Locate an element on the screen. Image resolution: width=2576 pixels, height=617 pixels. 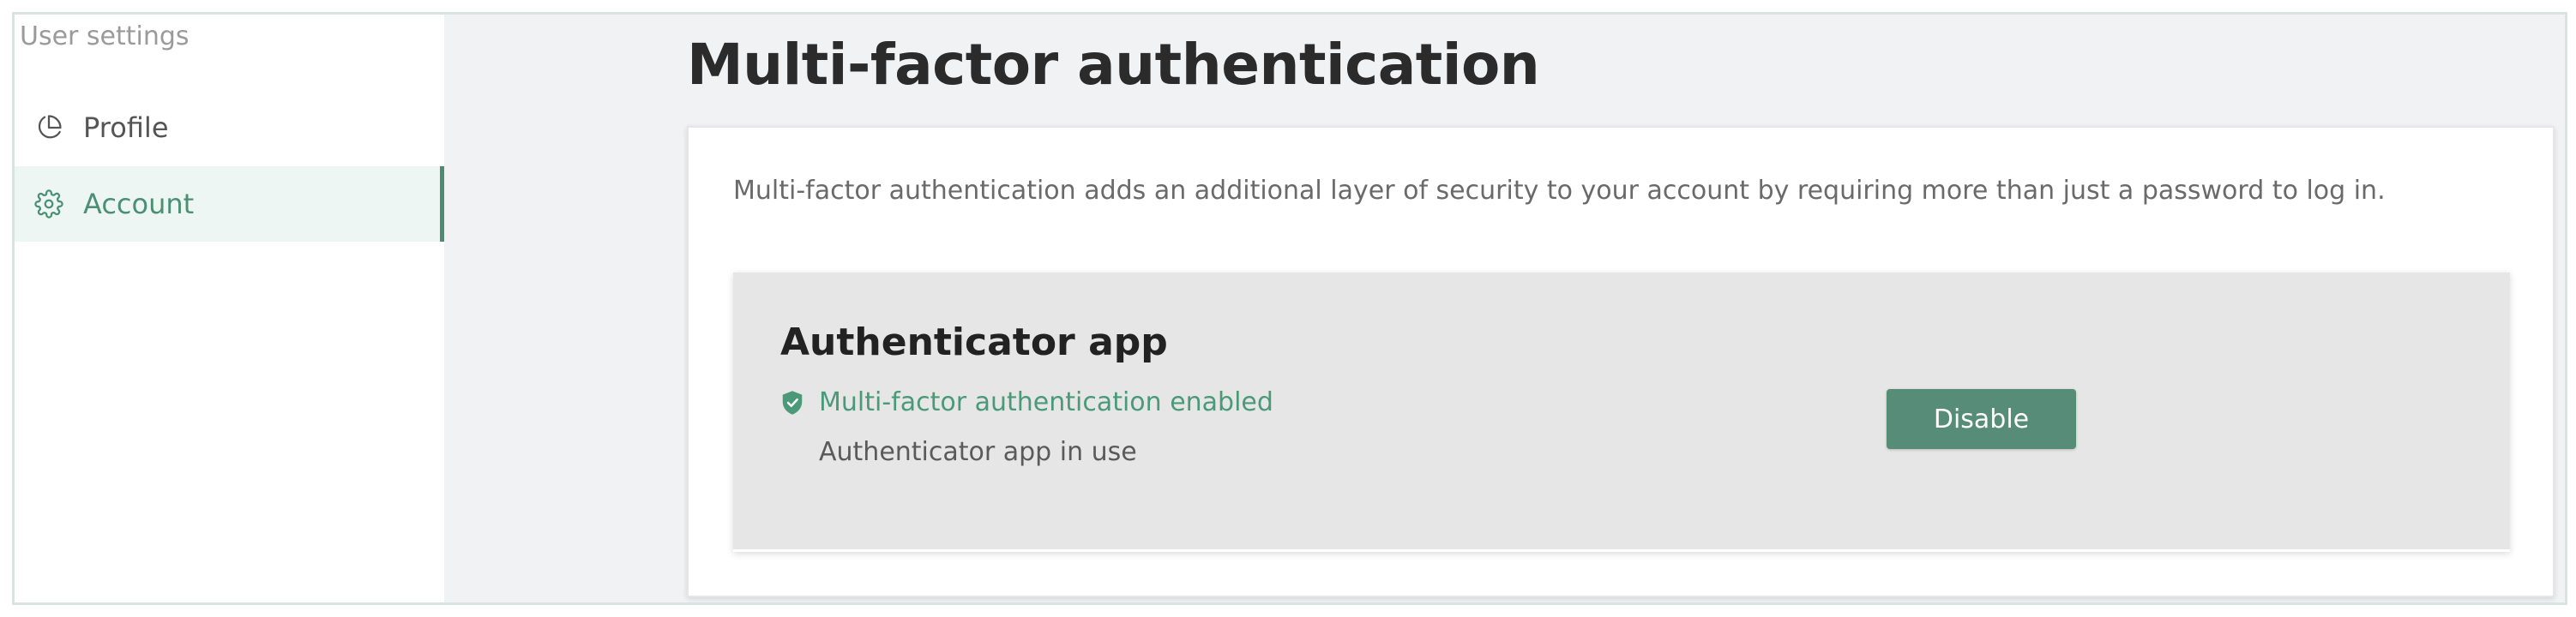
authenticator-in-use-text: Authenticator app in use is located at coordinates (978, 452).